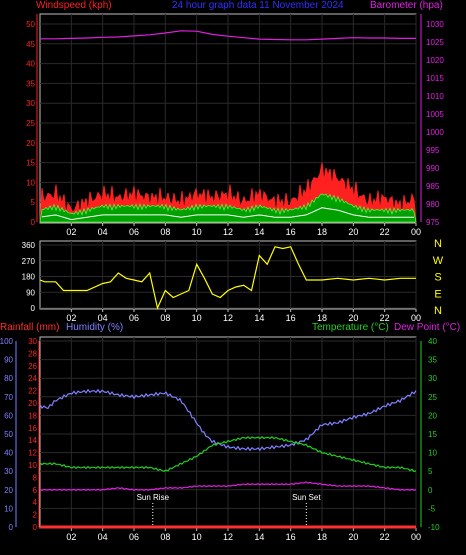 The width and height of the screenshot is (466, 555). I want to click on sun-marker-label: Sun Set, so click(306, 497).